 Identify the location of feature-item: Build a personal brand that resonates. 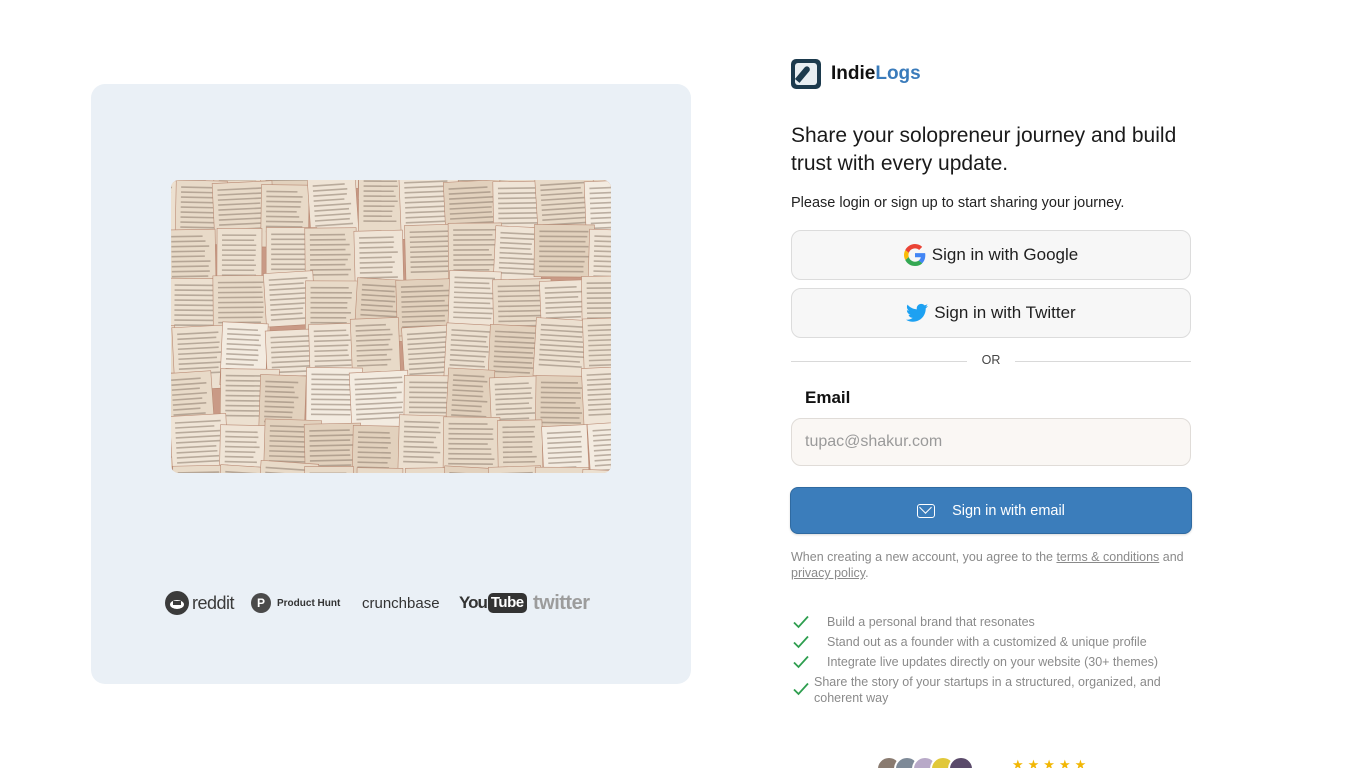
(996, 622).